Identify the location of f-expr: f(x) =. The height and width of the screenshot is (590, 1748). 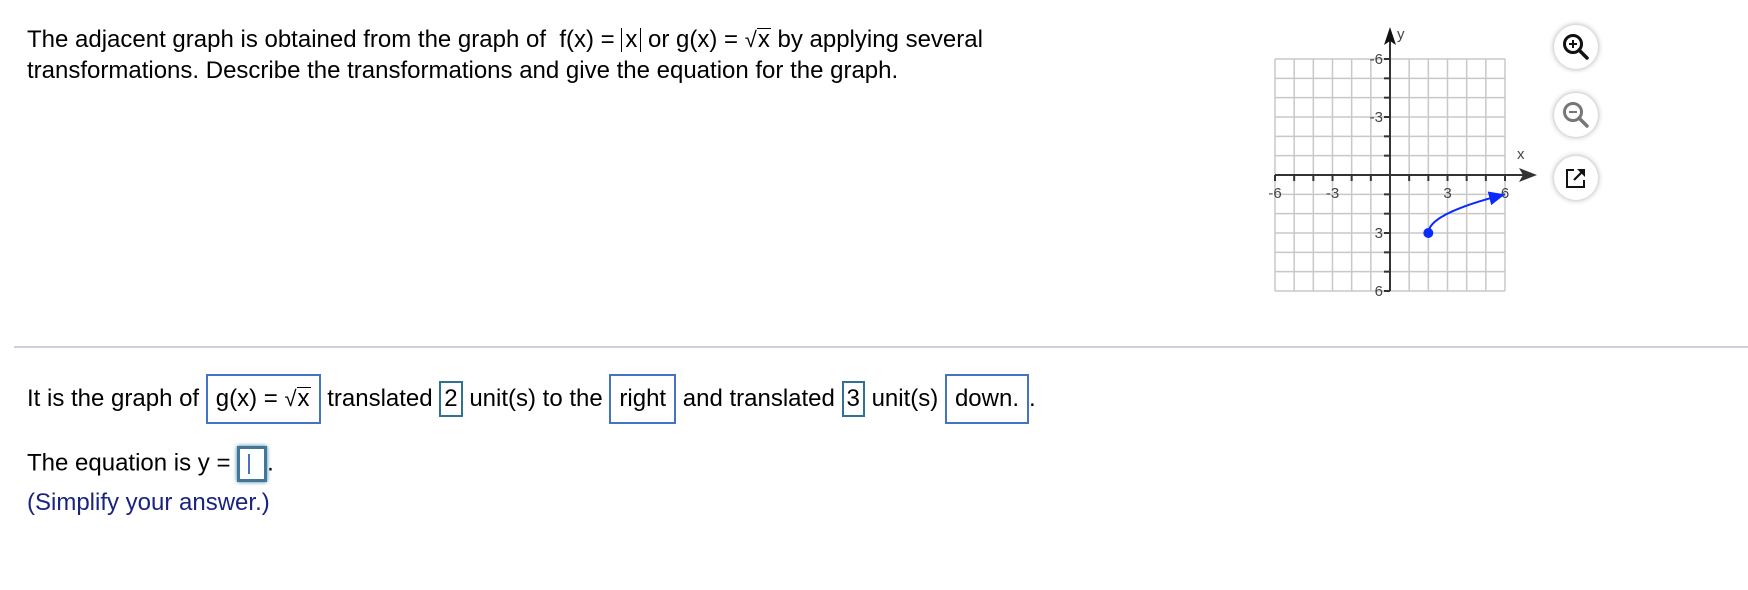
(590, 39).